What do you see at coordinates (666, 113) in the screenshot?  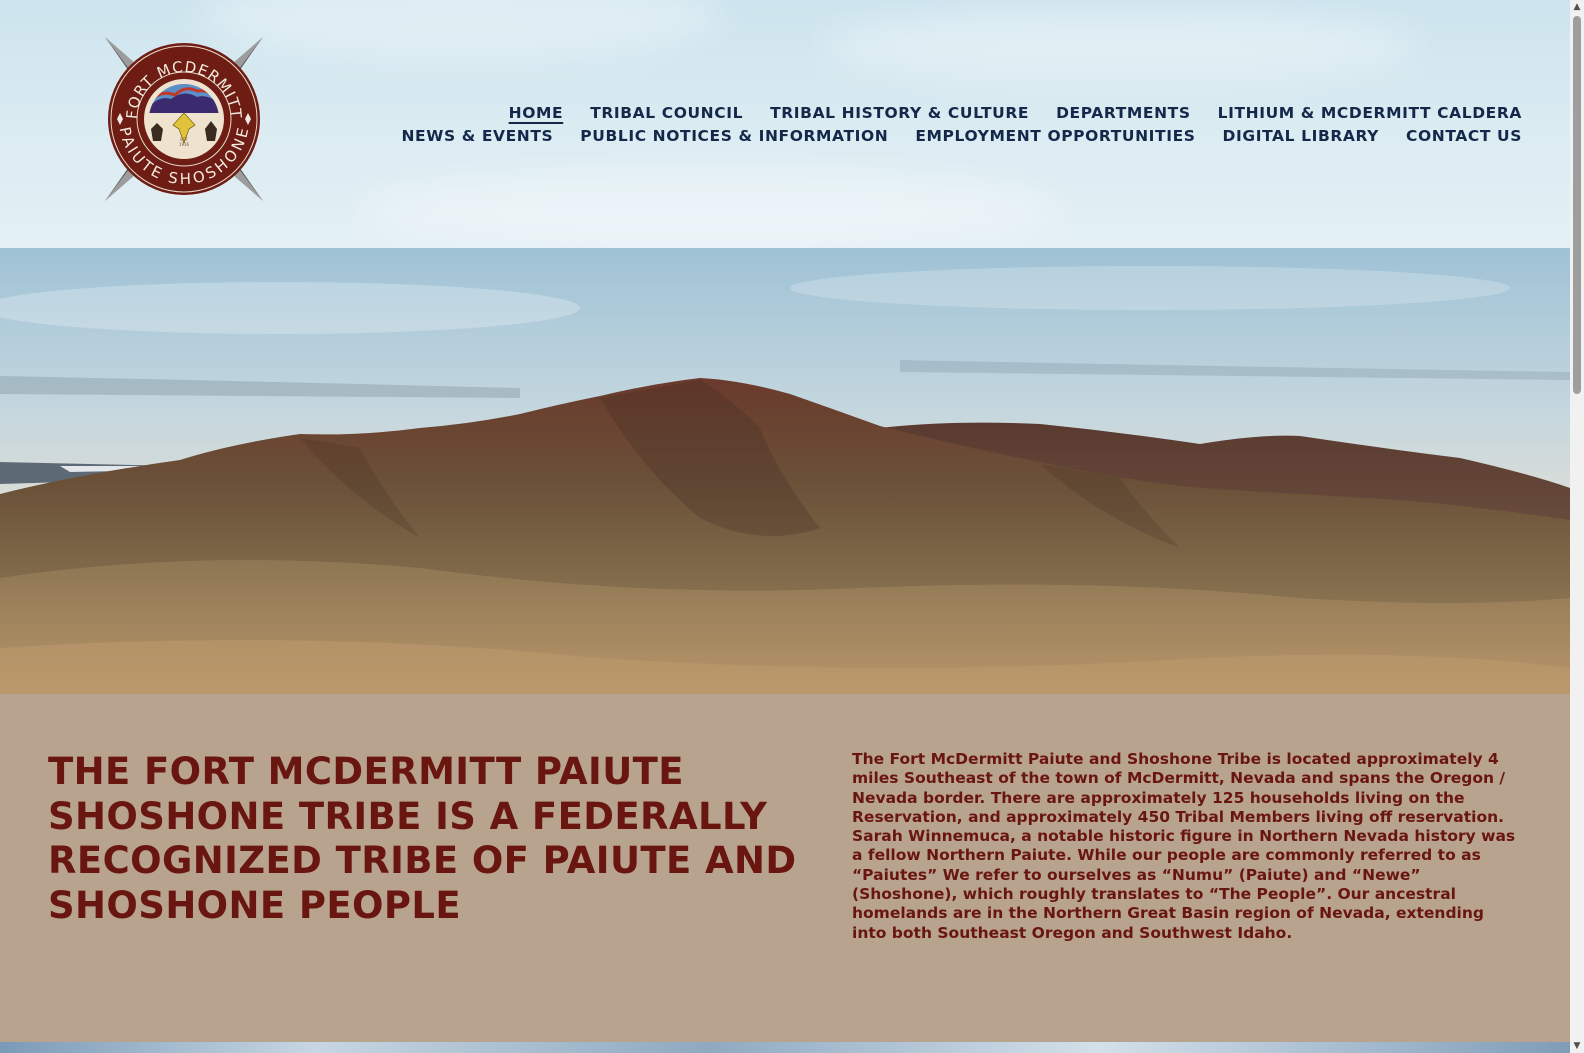 I see `nav-tribal-council: TRIBAL COUNCIL` at bounding box center [666, 113].